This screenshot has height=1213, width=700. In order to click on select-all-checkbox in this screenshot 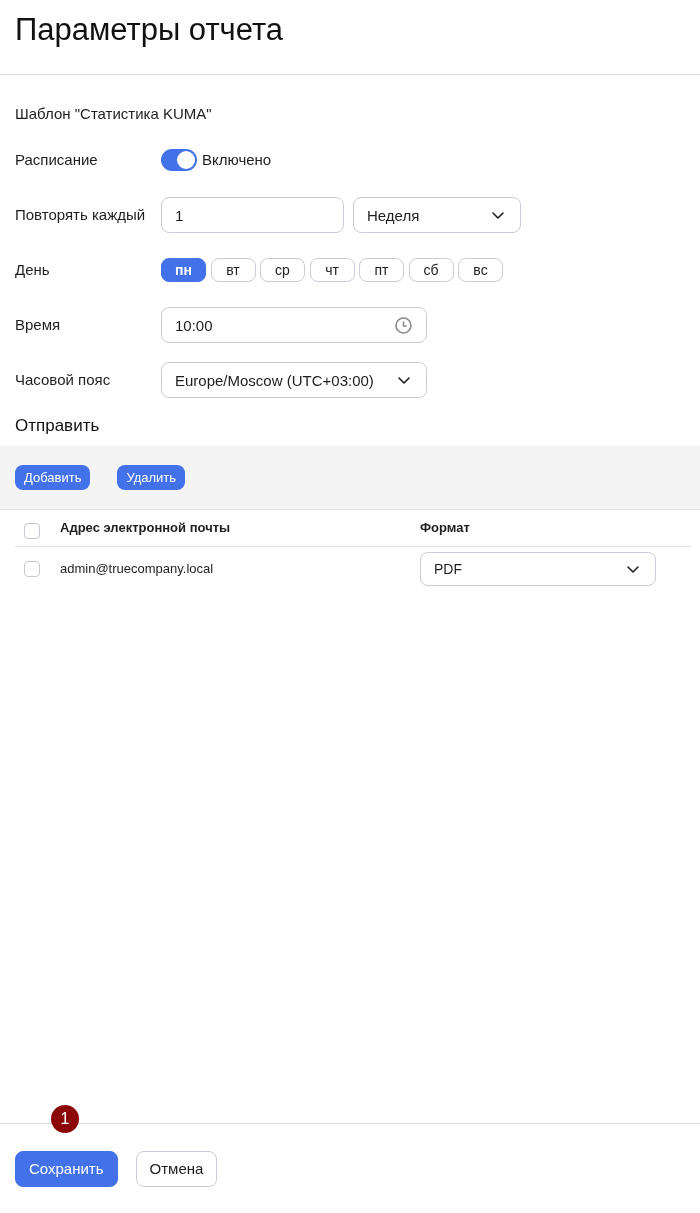, I will do `click(32, 531)`.